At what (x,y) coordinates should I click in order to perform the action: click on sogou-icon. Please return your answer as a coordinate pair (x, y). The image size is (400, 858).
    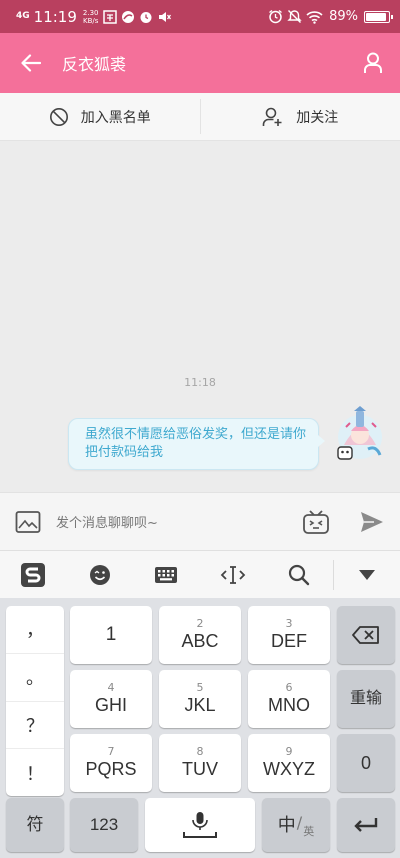
    Looking at the image, I should click on (33, 574).